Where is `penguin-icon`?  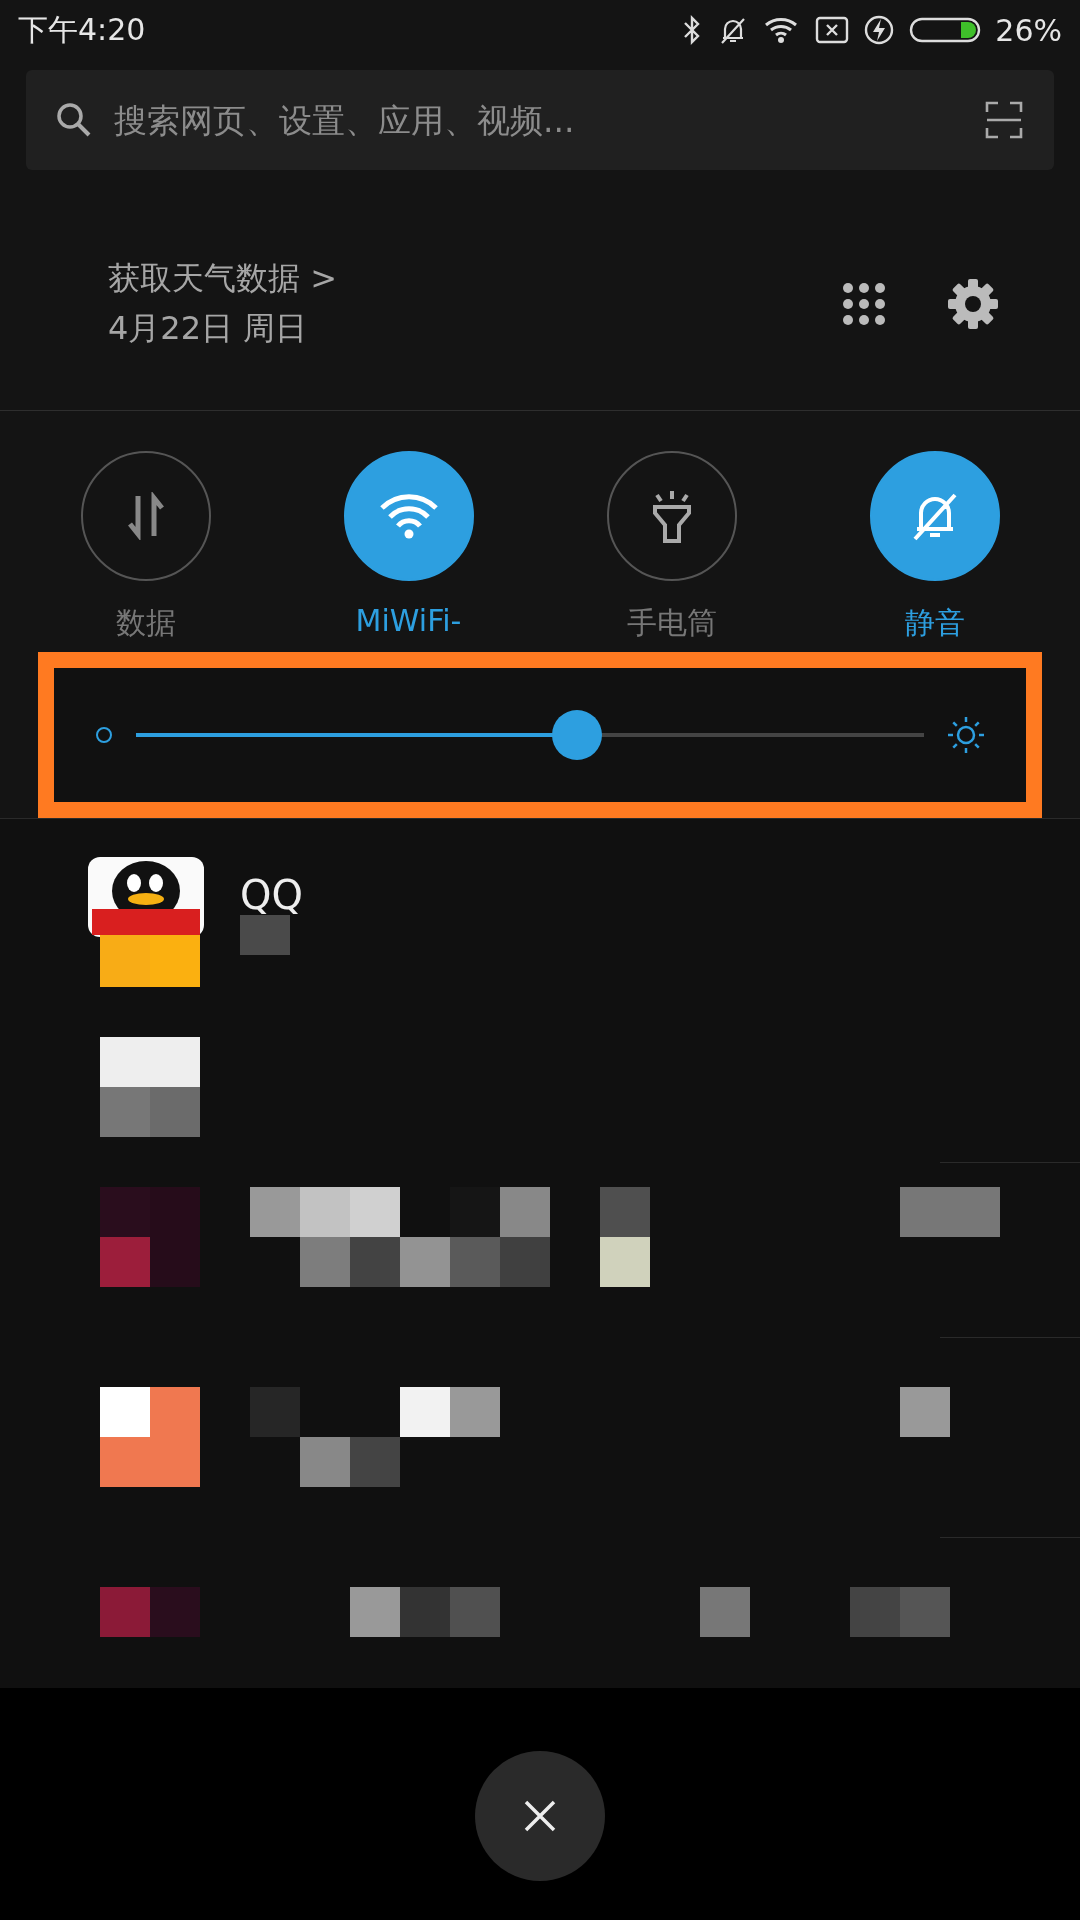
penguin-icon is located at coordinates (146, 922).